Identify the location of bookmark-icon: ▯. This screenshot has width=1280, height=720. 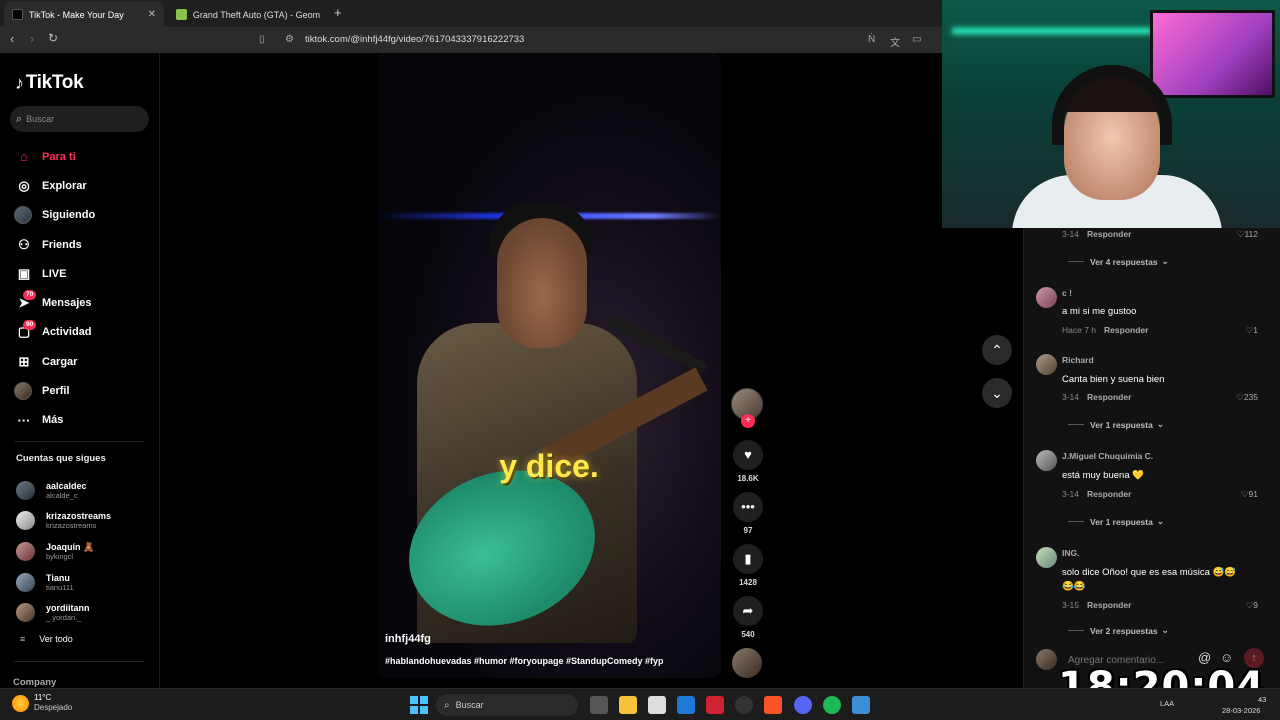
(262, 39).